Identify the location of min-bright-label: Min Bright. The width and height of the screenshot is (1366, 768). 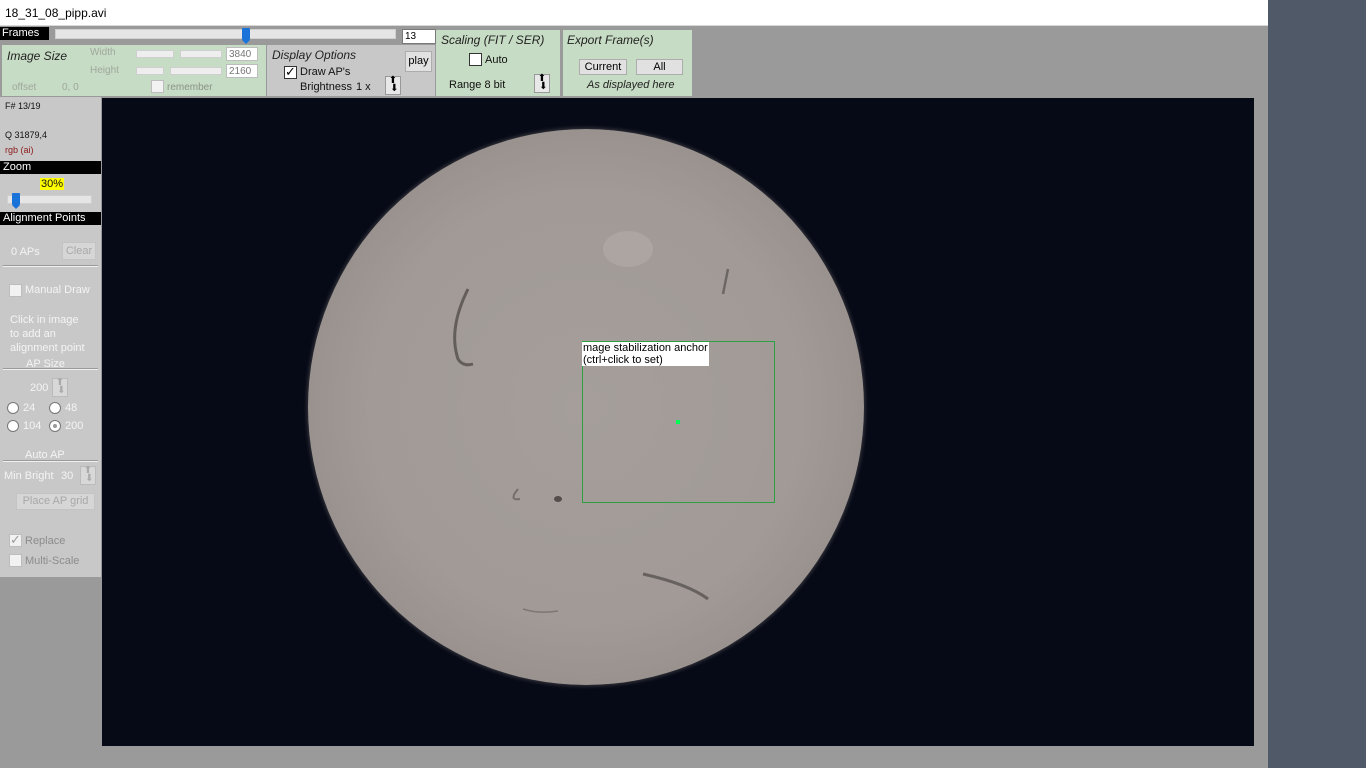
(29, 476).